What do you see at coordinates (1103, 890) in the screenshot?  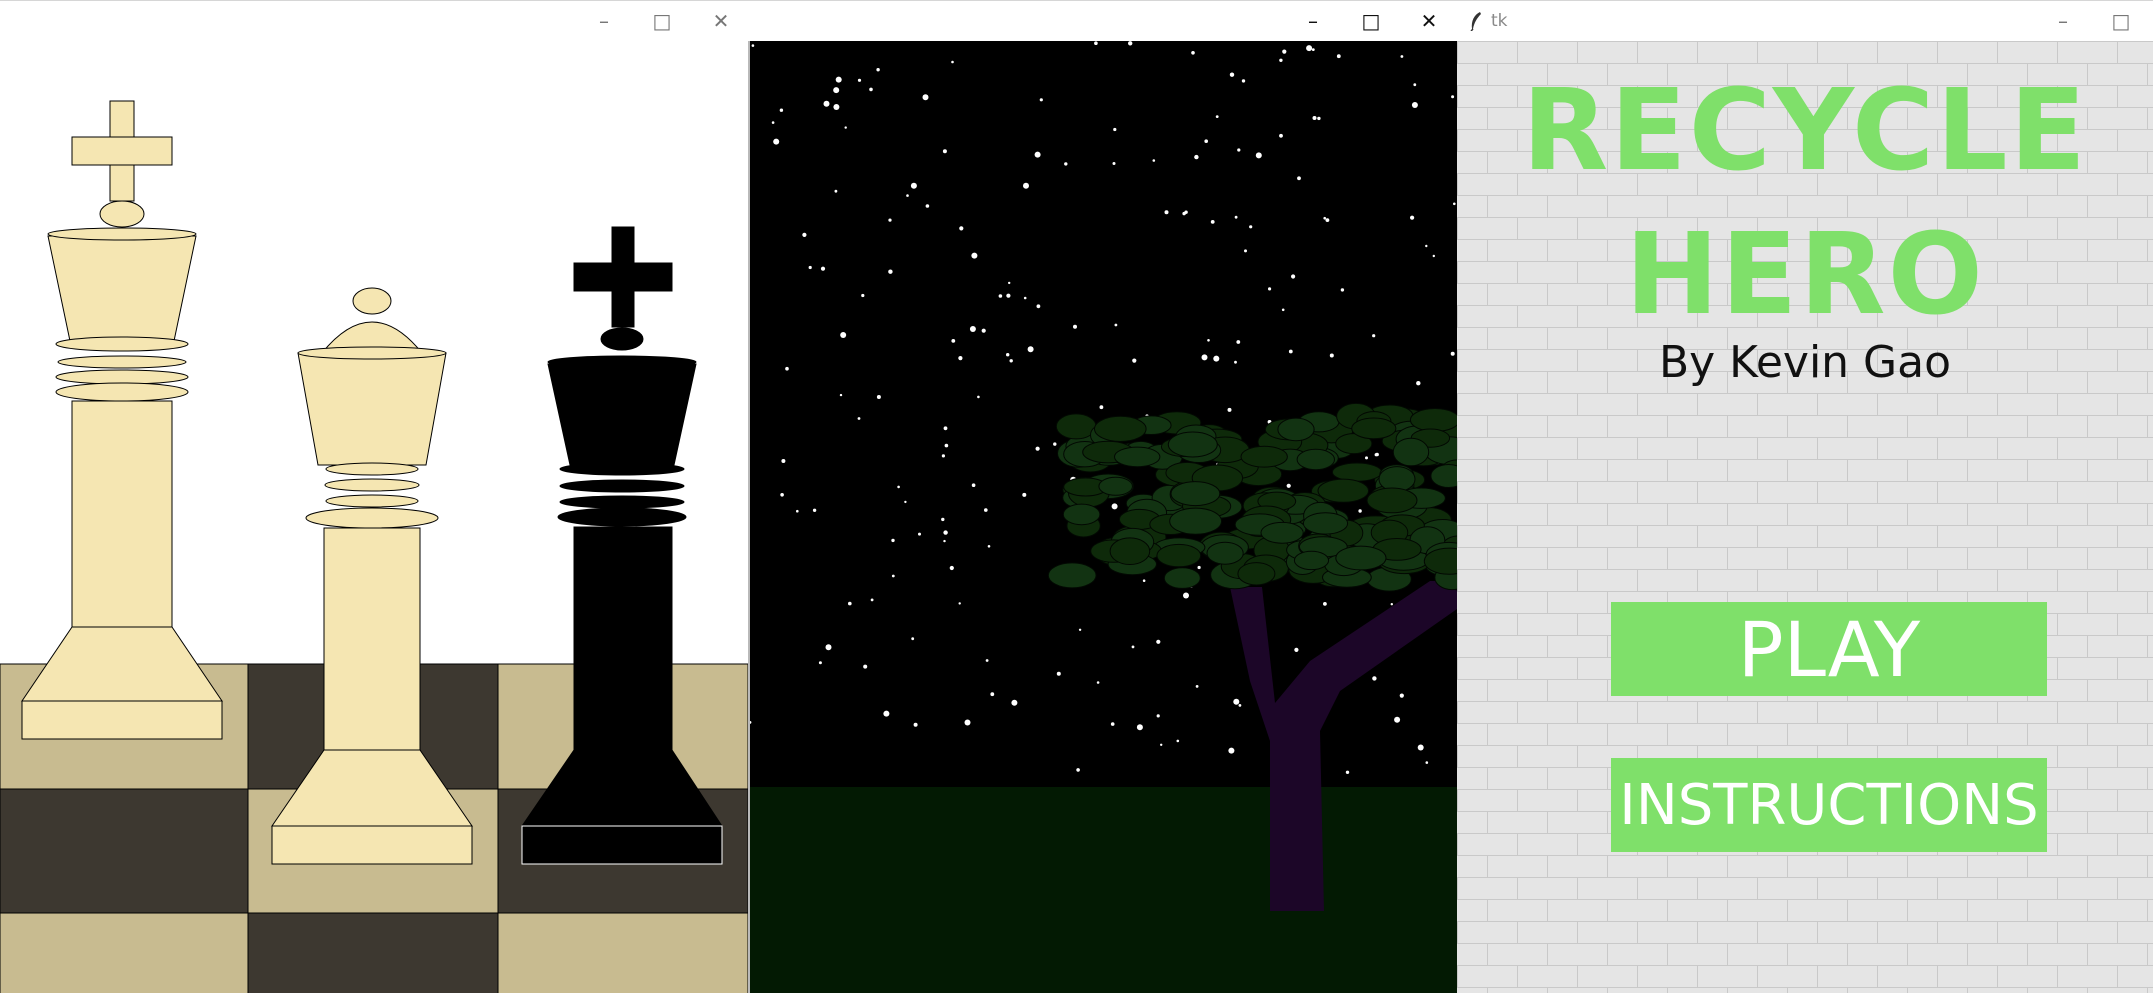 I see `ground` at bounding box center [1103, 890].